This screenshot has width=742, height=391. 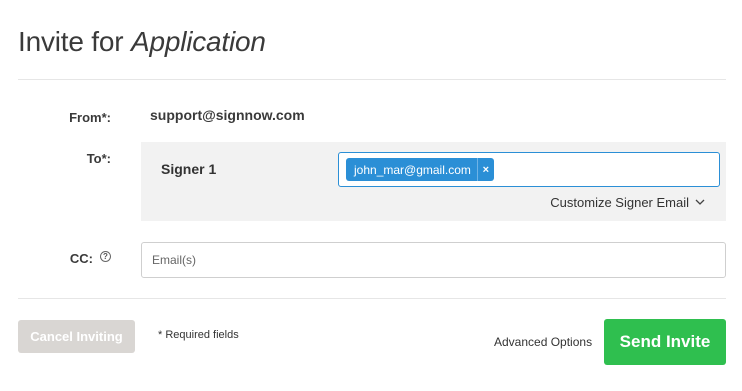 I want to click on page-title: Invite for Application, so click(x=142, y=42).